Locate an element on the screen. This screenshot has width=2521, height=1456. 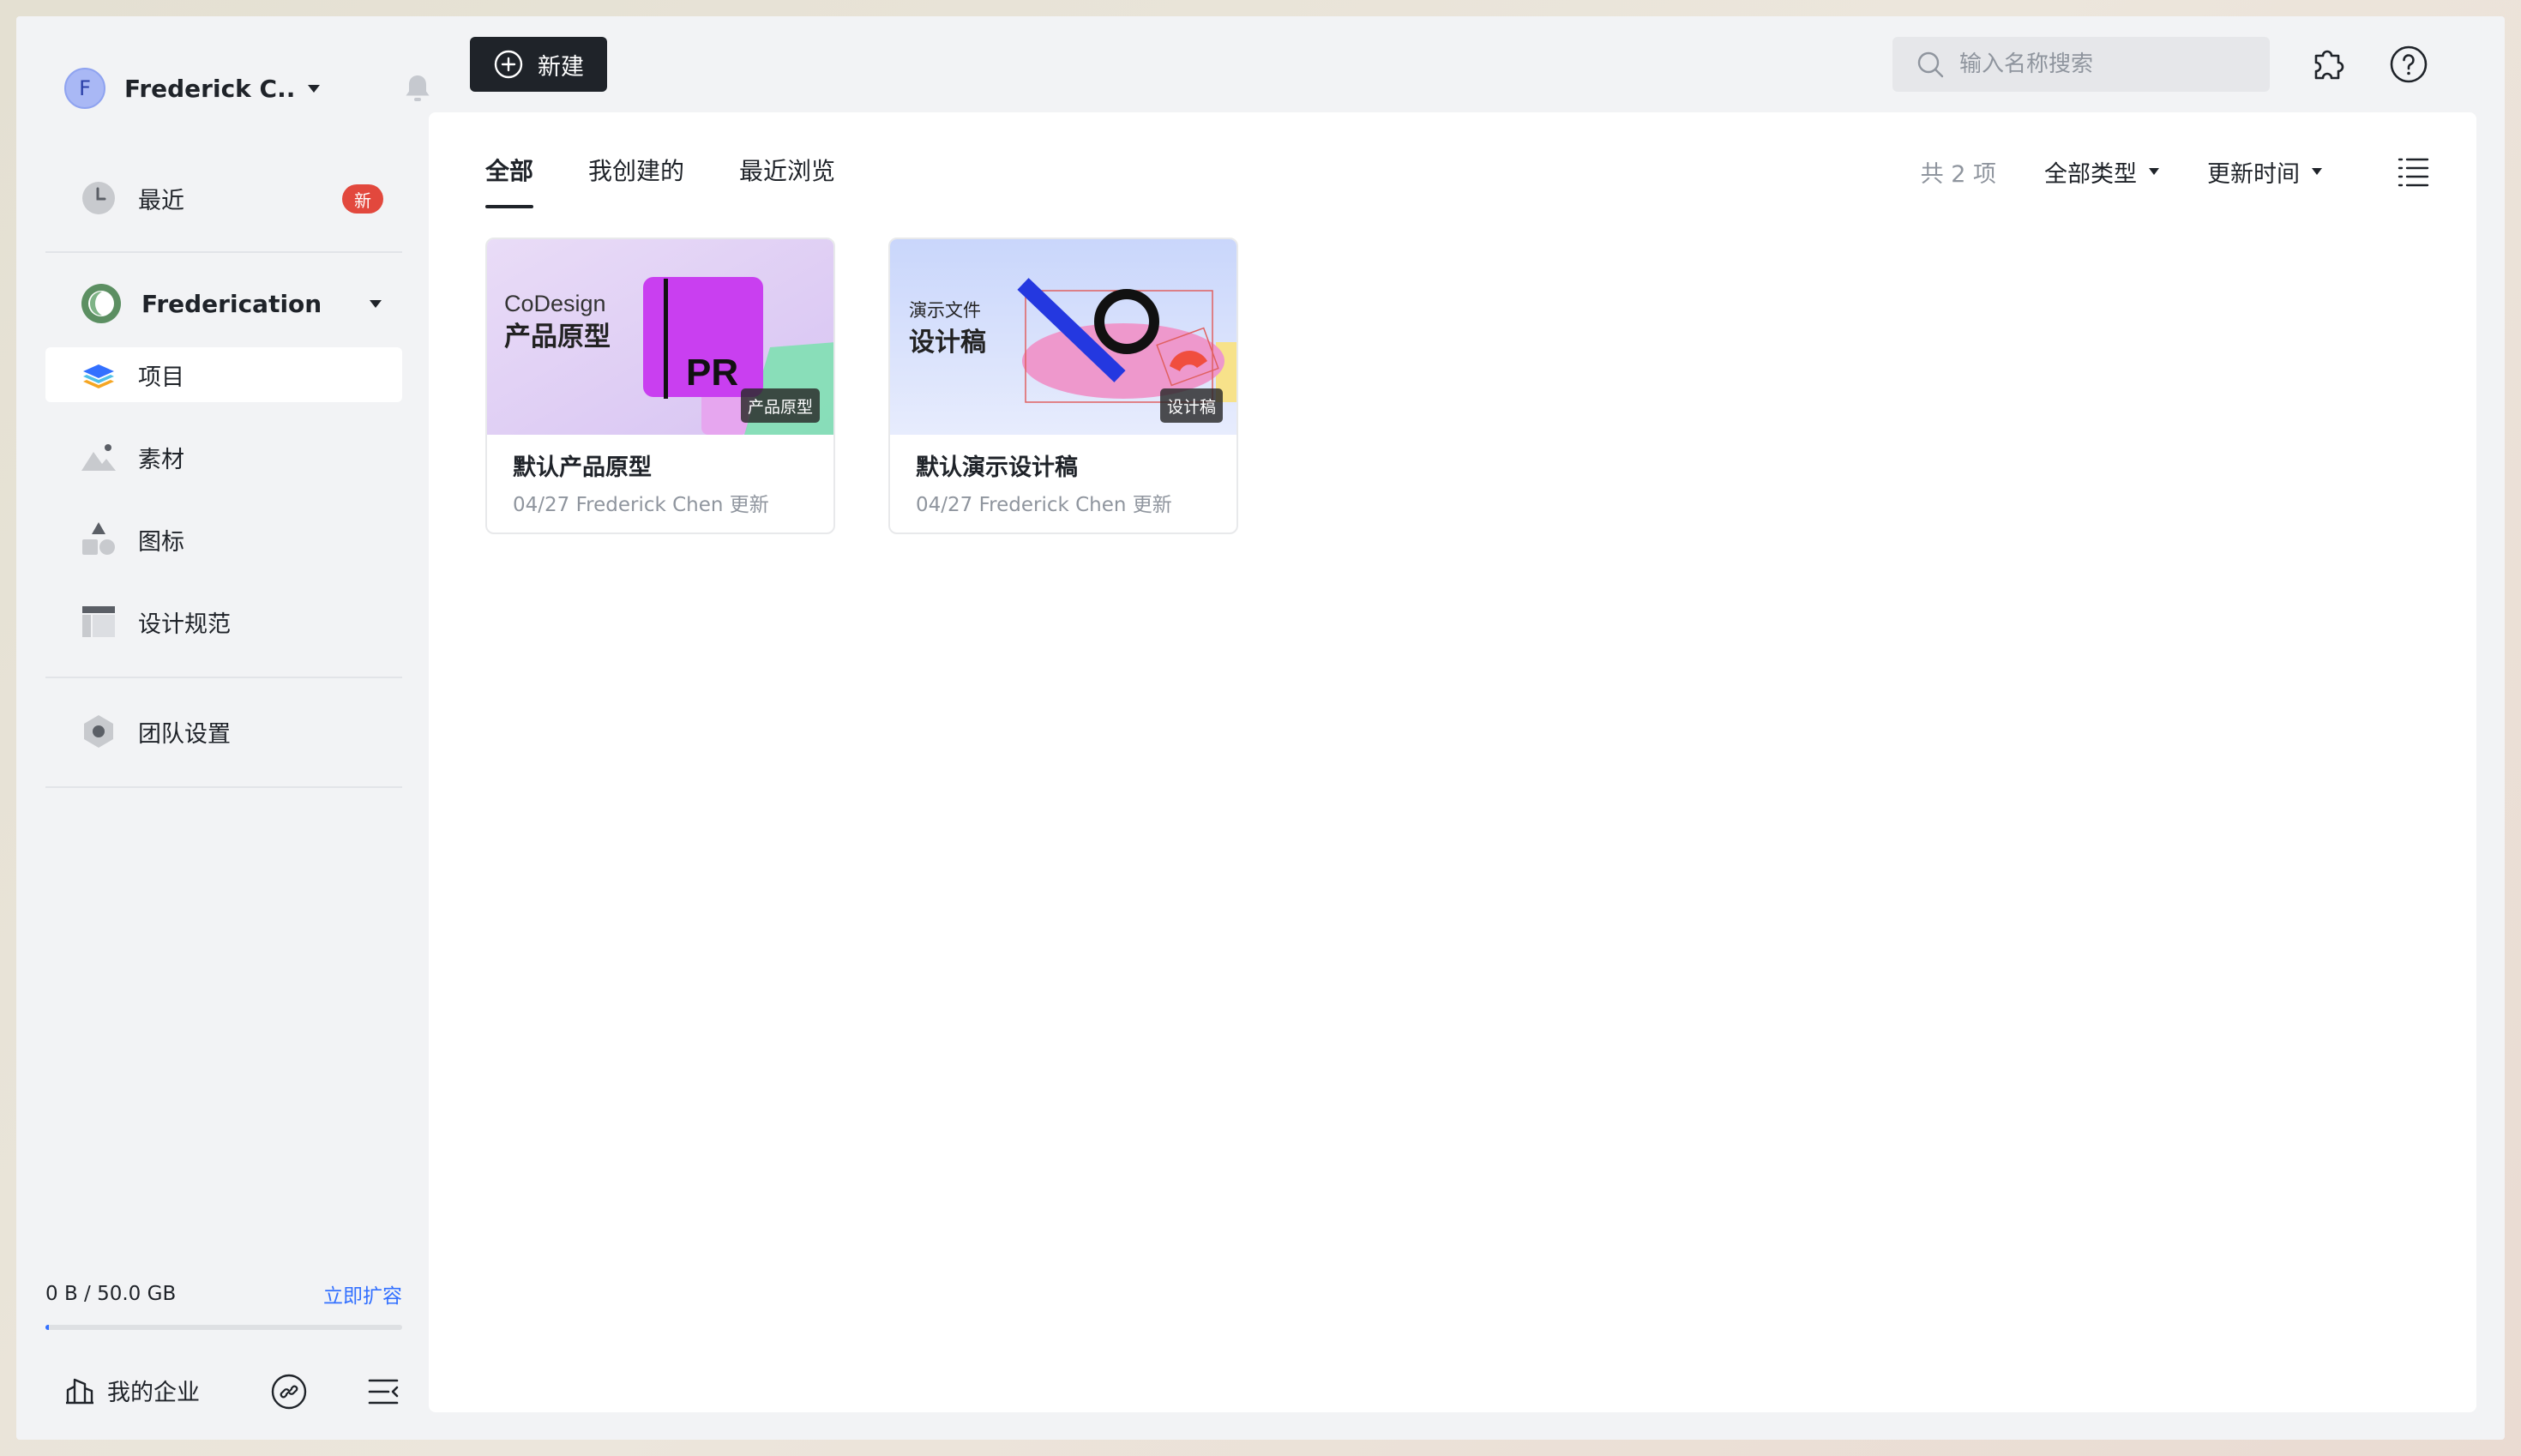
sidebar-item-label: 最近 is located at coordinates (161, 200).